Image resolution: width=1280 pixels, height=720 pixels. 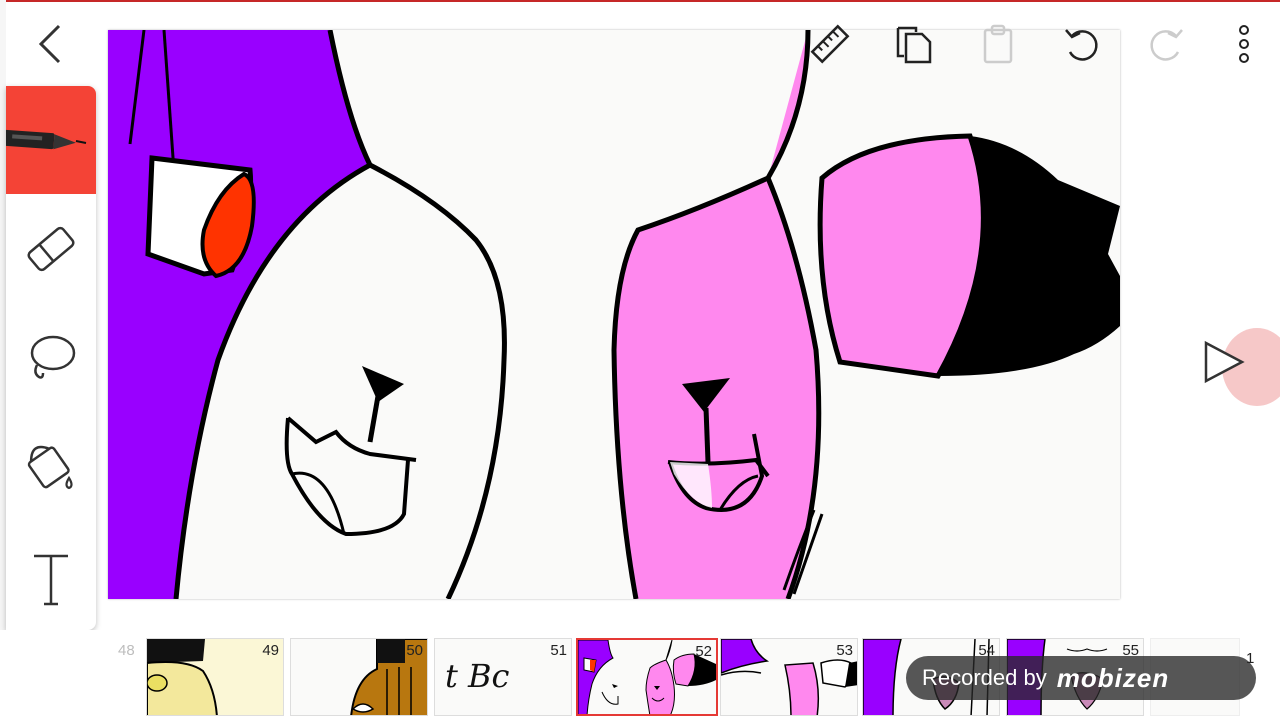 I want to click on frame-number: 53, so click(x=844, y=650).